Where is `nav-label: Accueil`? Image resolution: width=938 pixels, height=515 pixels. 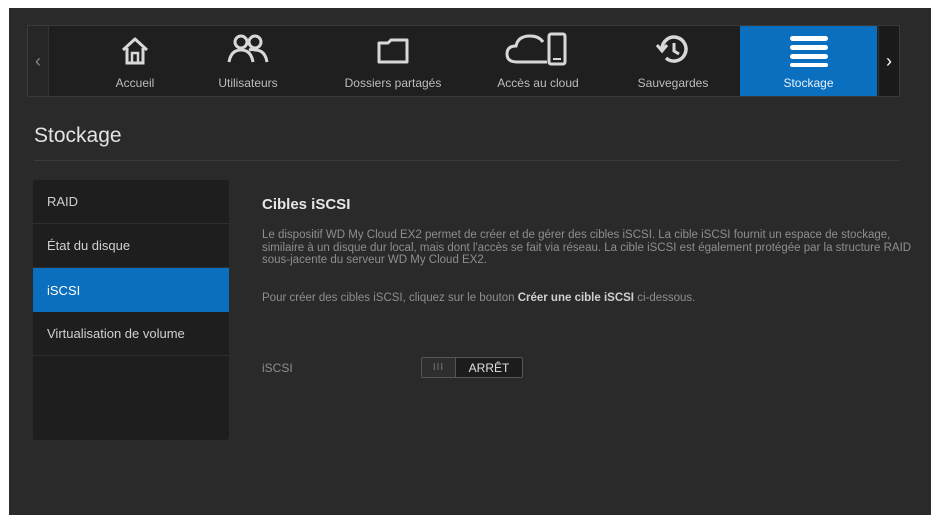 nav-label: Accueil is located at coordinates (135, 83).